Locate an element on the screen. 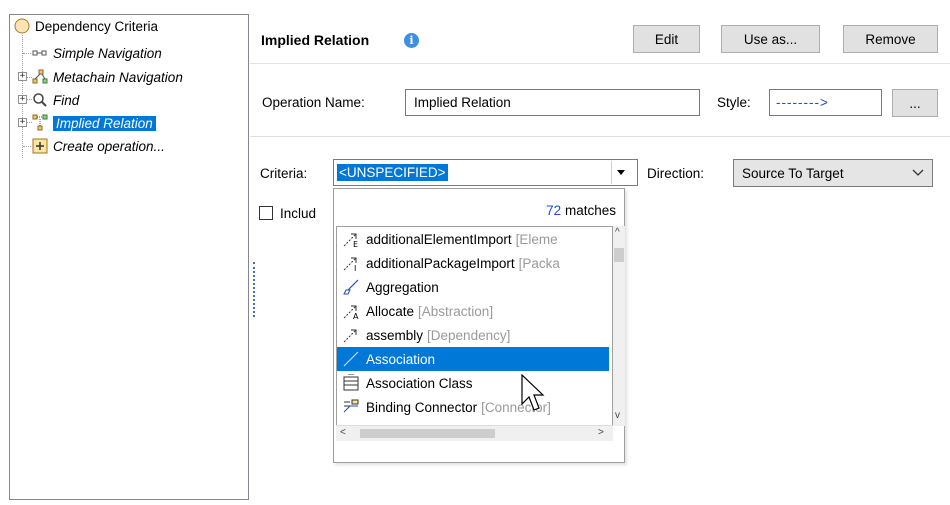 Image resolution: width=950 pixels, height=505 pixels. direction-value: Source To Target is located at coordinates (793, 173).